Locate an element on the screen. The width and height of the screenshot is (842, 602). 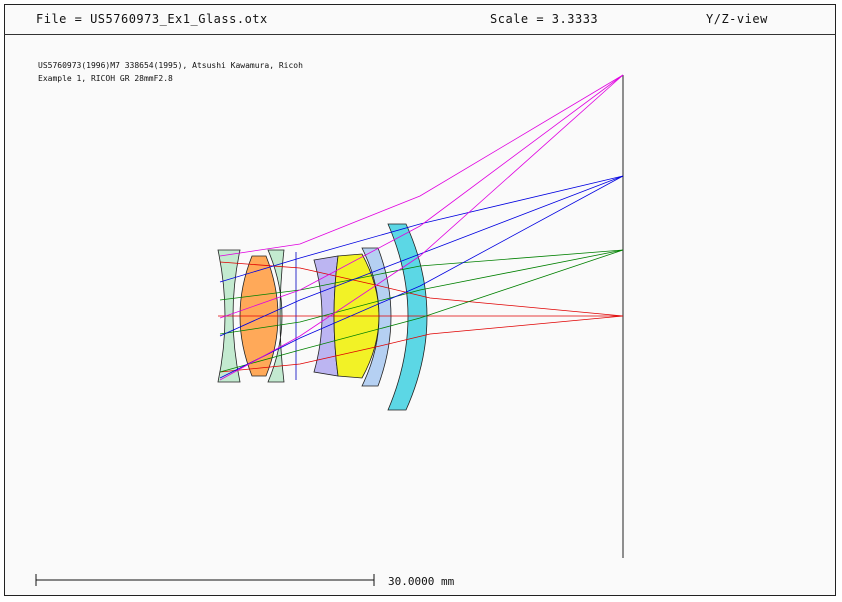
scale-bar is located at coordinates (205, 580).